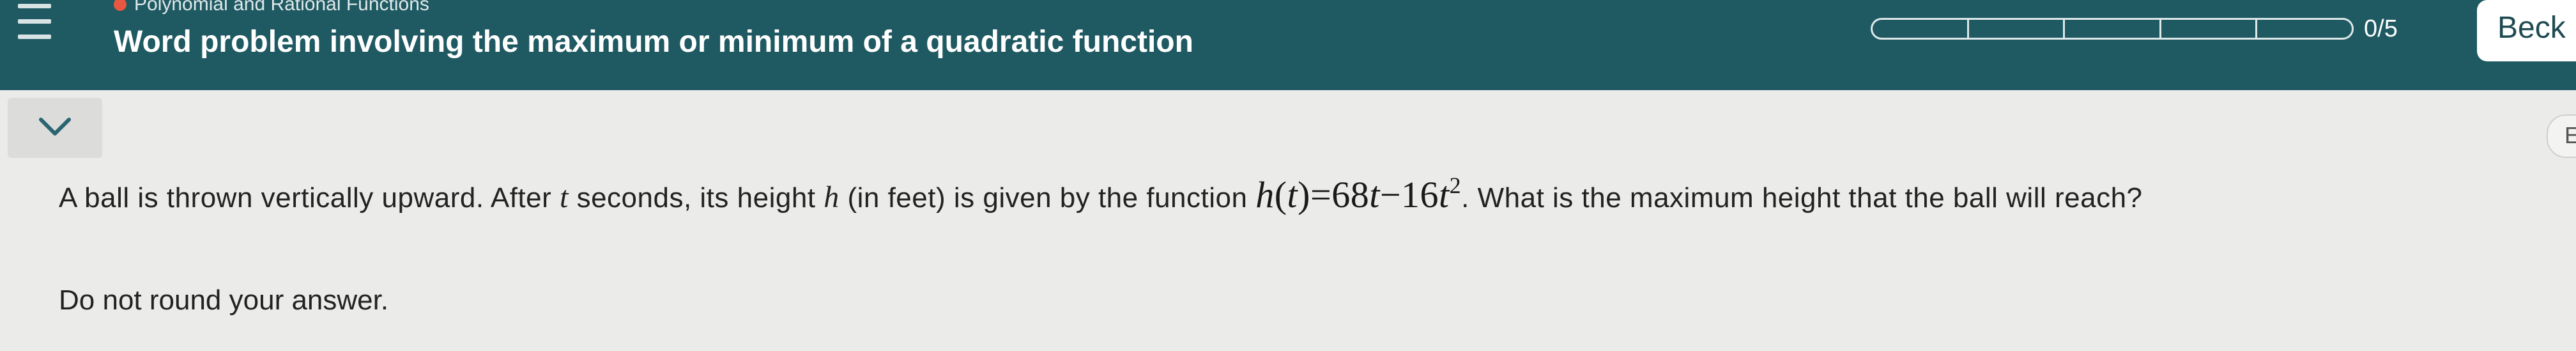  I want to click on topic-label: Polynomial and Rational Functions, so click(281, 7).